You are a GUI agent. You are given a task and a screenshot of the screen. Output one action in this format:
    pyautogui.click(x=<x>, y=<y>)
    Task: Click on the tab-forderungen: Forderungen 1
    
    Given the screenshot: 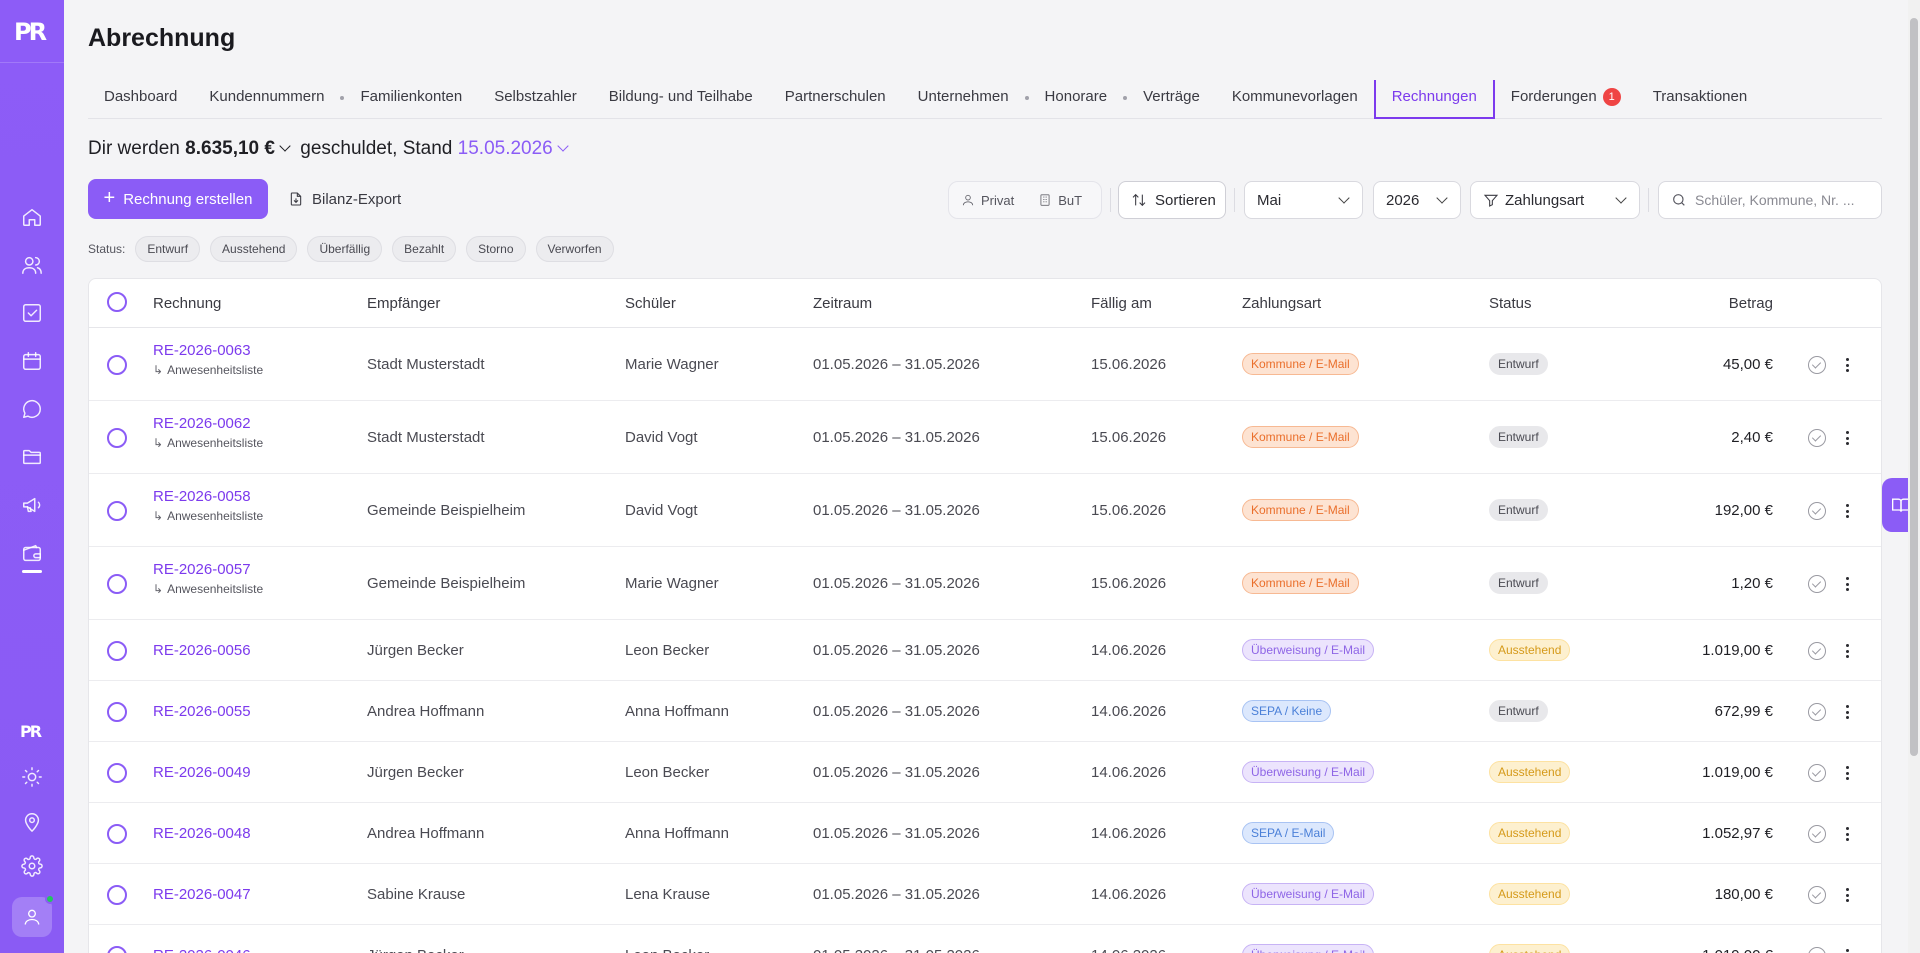 What is the action you would take?
    pyautogui.click(x=1566, y=99)
    